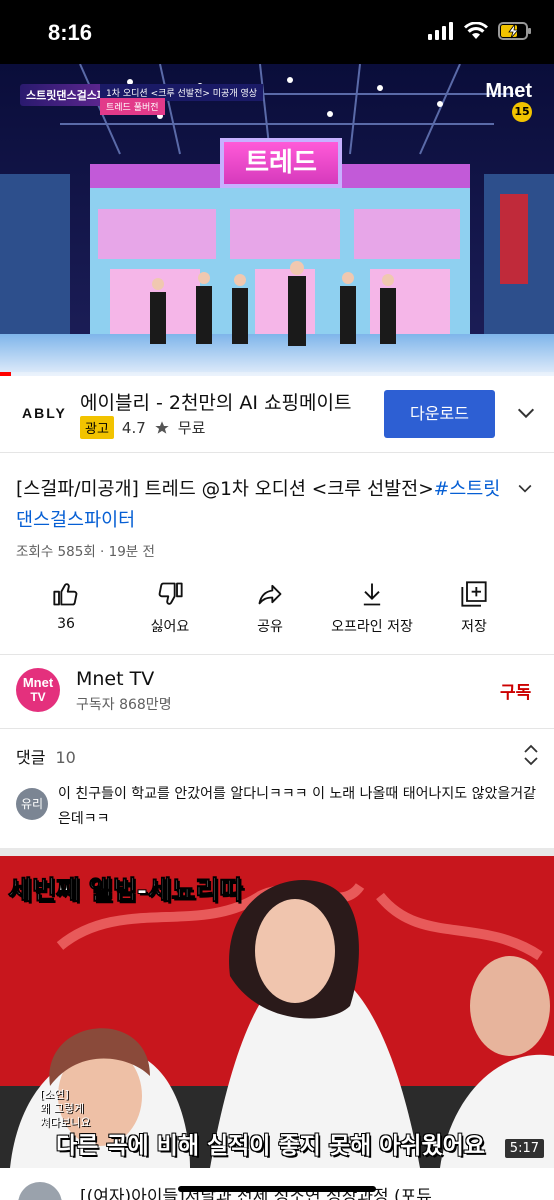 This screenshot has height=1200, width=554. I want to click on comments-label: 댓글, so click(31, 757).